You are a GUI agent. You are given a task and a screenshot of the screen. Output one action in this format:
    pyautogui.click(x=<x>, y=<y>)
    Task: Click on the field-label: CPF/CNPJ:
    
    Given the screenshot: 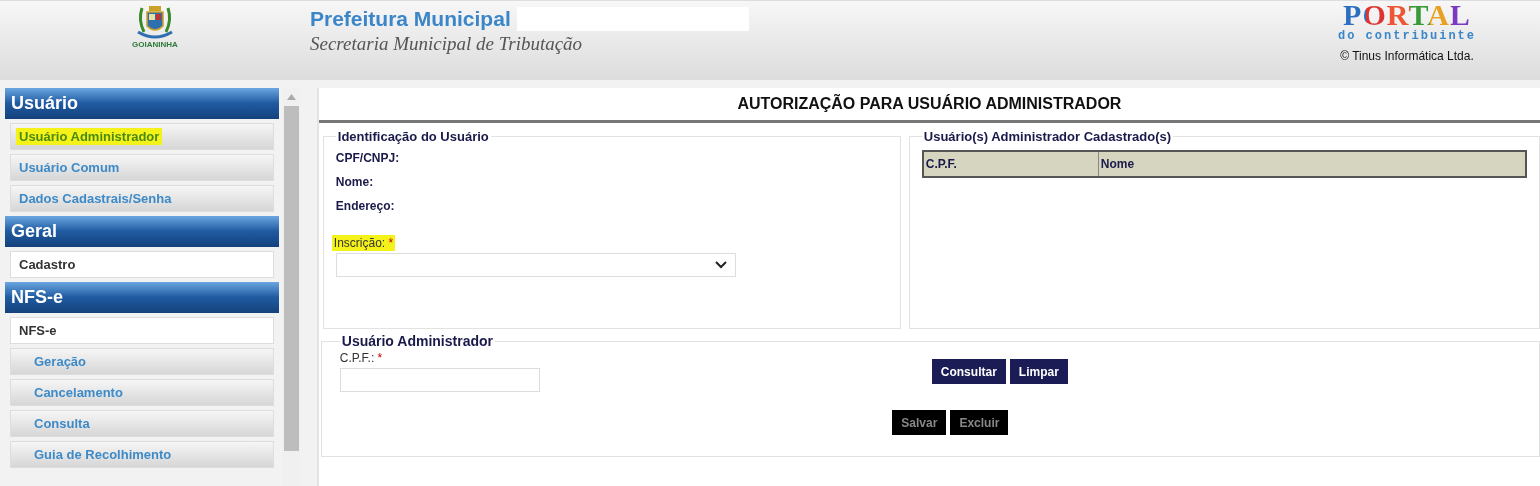 What is the action you would take?
    pyautogui.click(x=367, y=158)
    